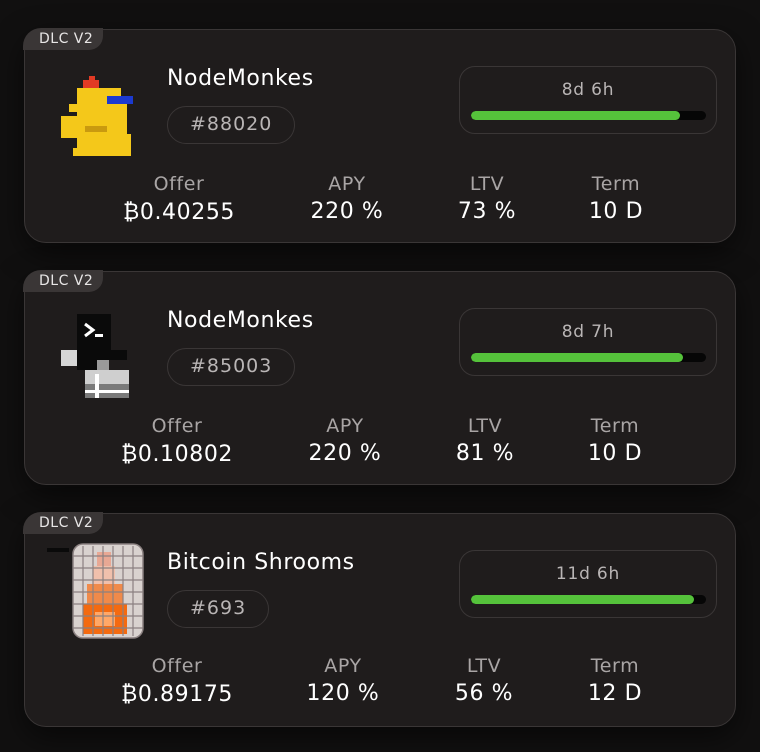 The image size is (760, 752). What do you see at coordinates (343, 693) in the screenshot?
I see `apy-value: 120 %` at bounding box center [343, 693].